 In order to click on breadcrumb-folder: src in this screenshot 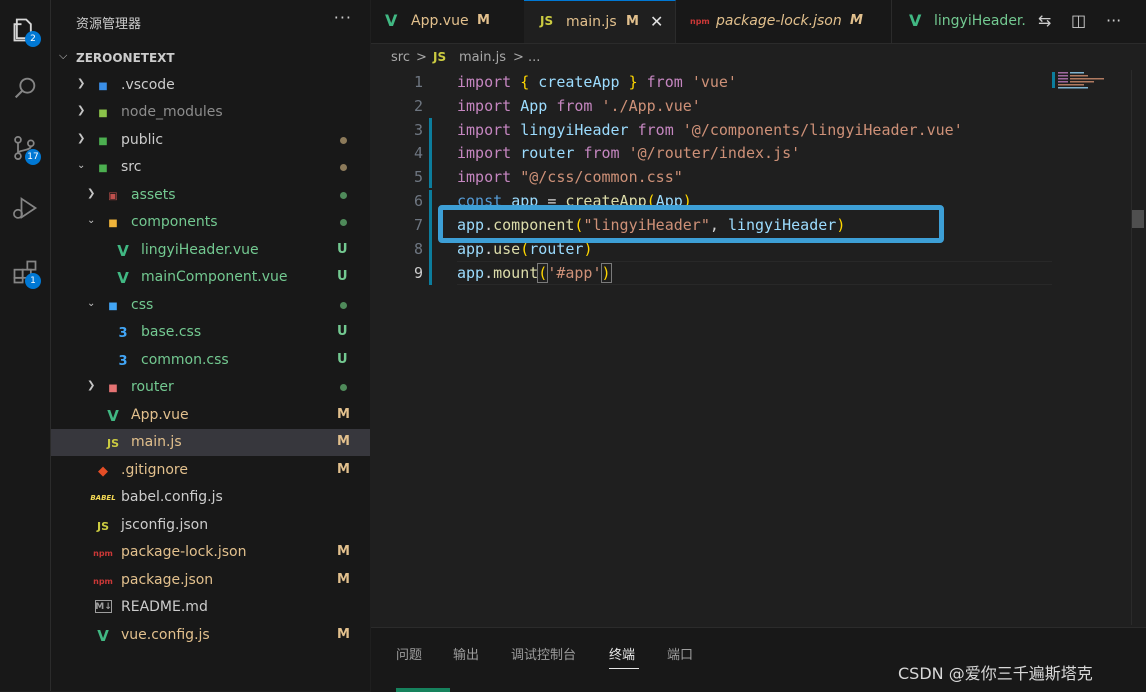, I will do `click(400, 57)`.